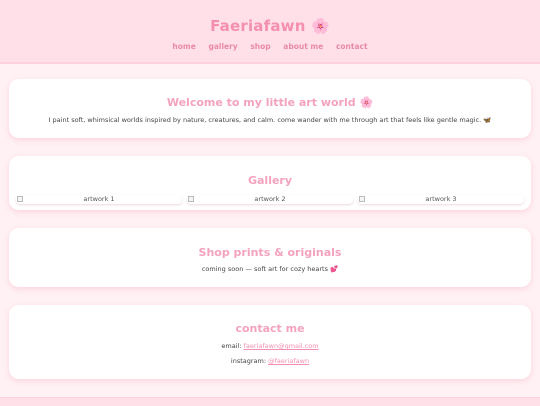  I want to click on artwork-alt-text: artwork 1, so click(99, 199).